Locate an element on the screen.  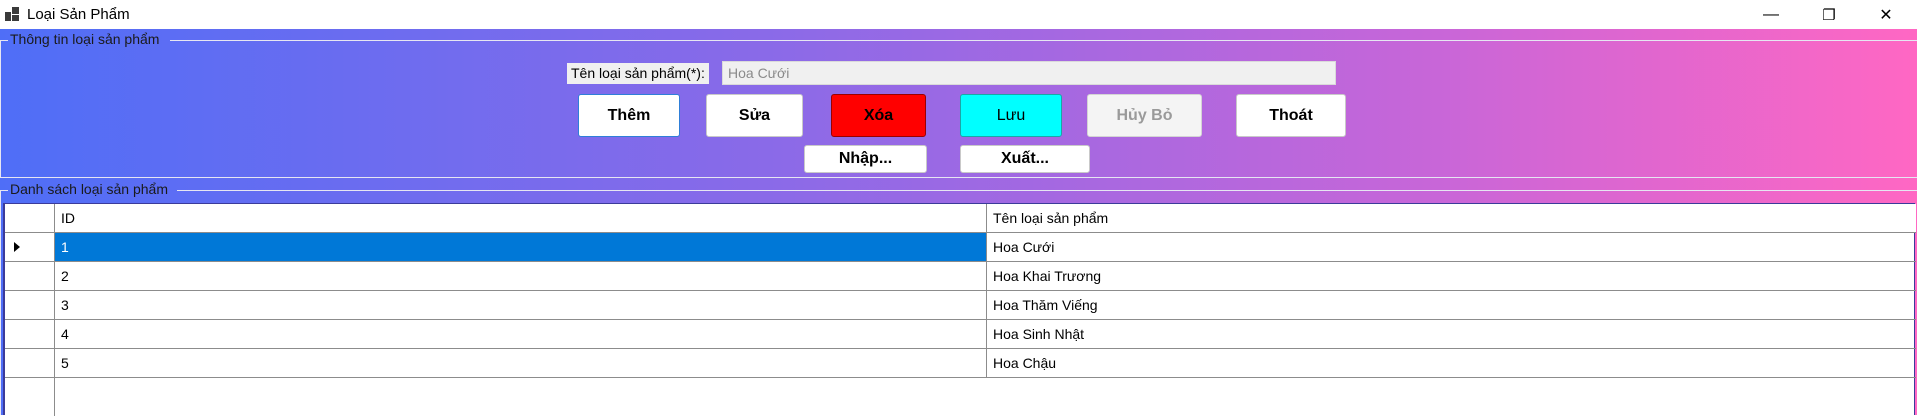
table-row-name: Hoa Cưới is located at coordinates (1451, 247).